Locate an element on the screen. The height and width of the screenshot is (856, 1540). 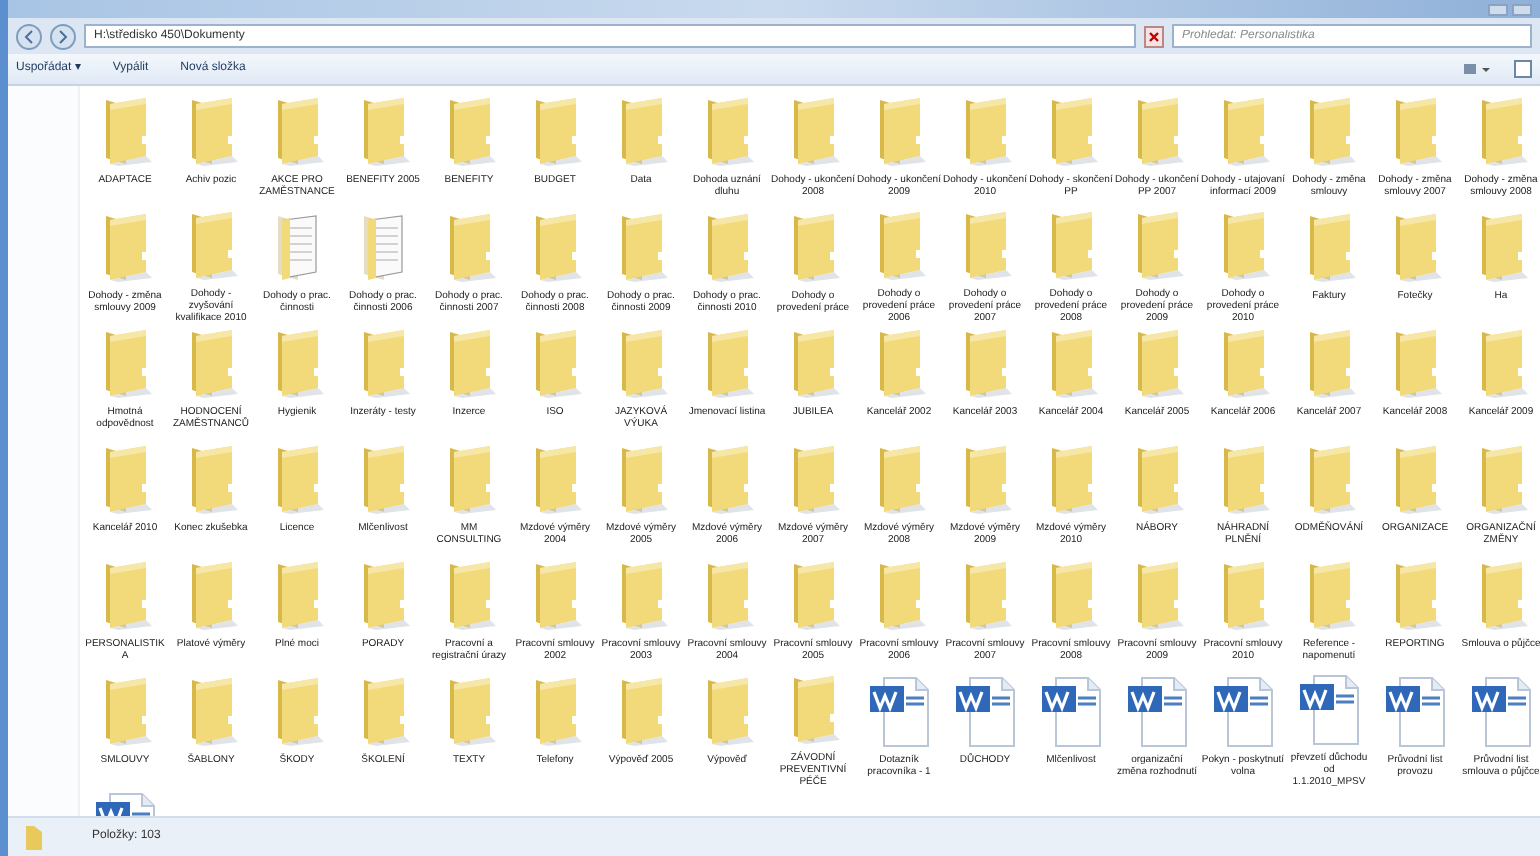
minimize-button is located at coordinates (1498, 9).